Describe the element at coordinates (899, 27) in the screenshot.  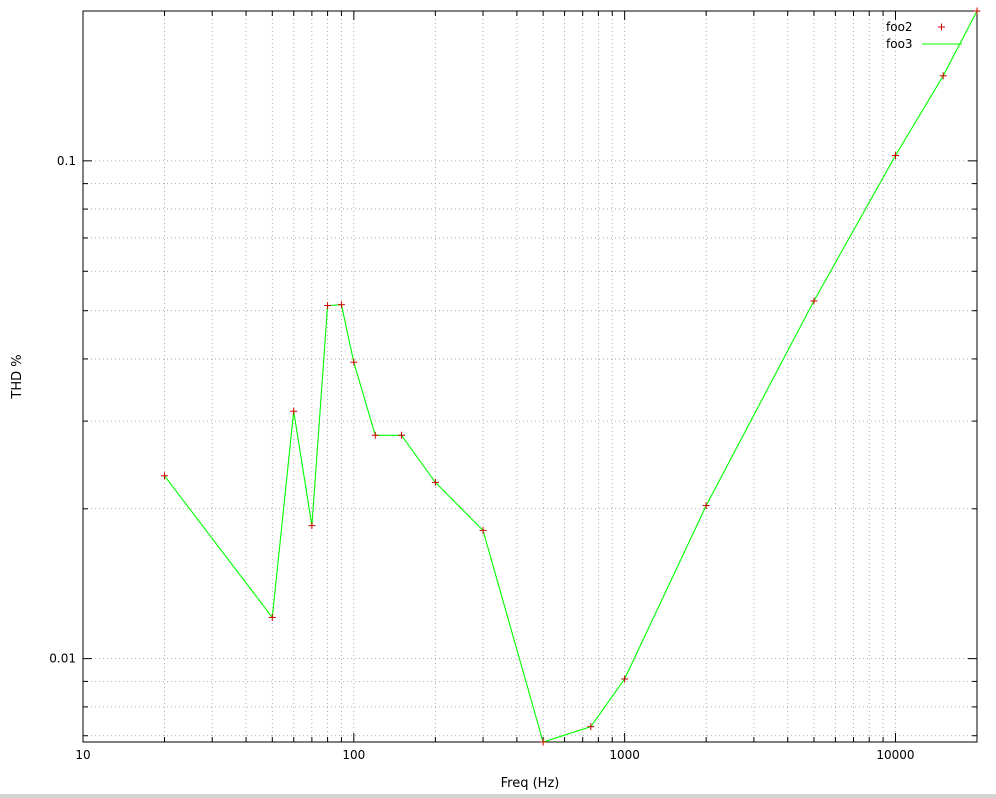
I see `legend-label-foo2: foo2` at that location.